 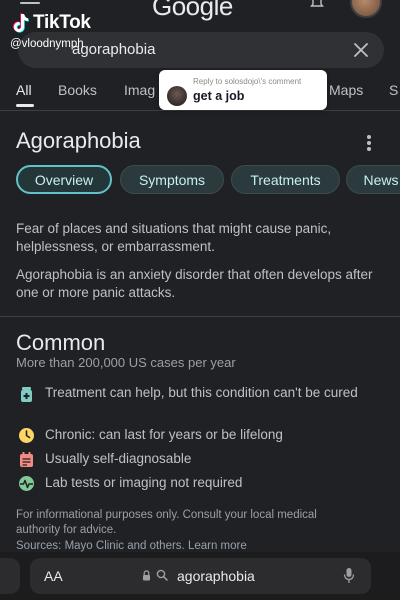 I want to click on hamburger-menu-icon, so click(x=30, y=5).